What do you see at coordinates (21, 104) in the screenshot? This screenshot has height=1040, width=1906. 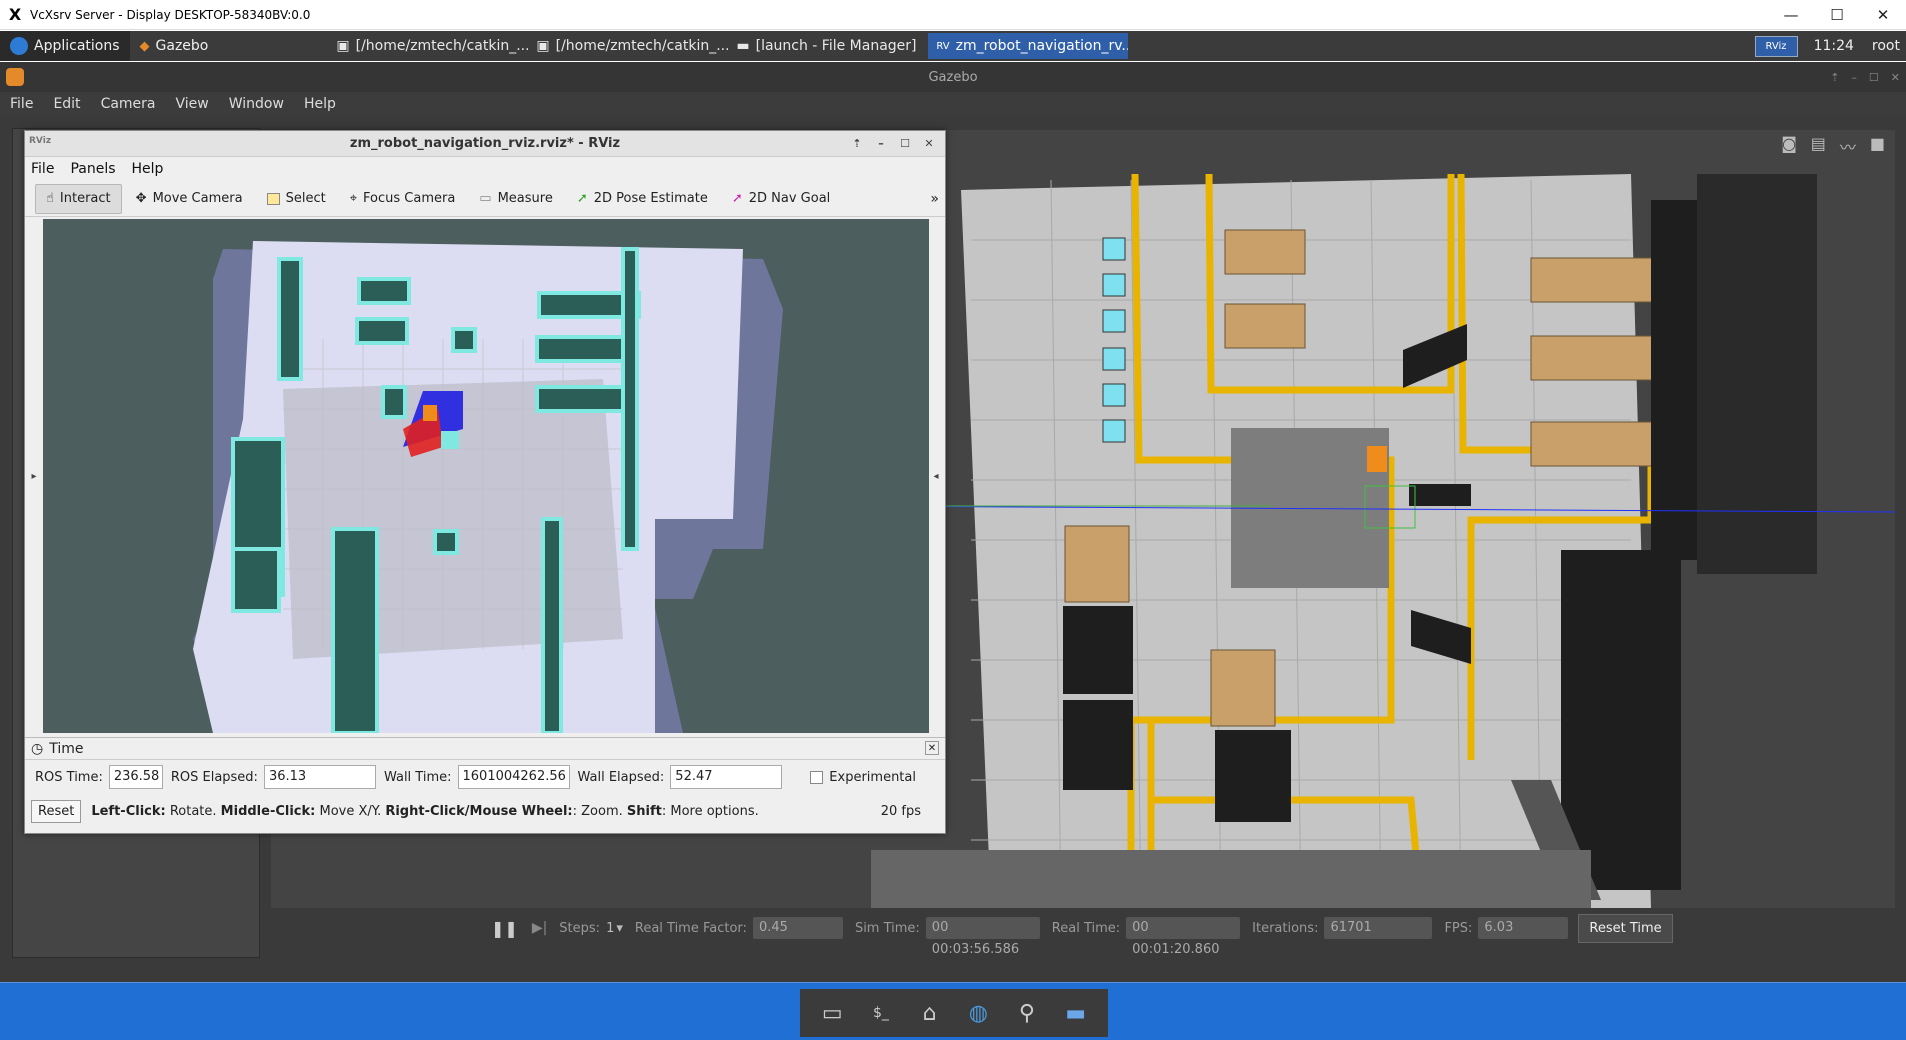 I see `menu-file: File` at bounding box center [21, 104].